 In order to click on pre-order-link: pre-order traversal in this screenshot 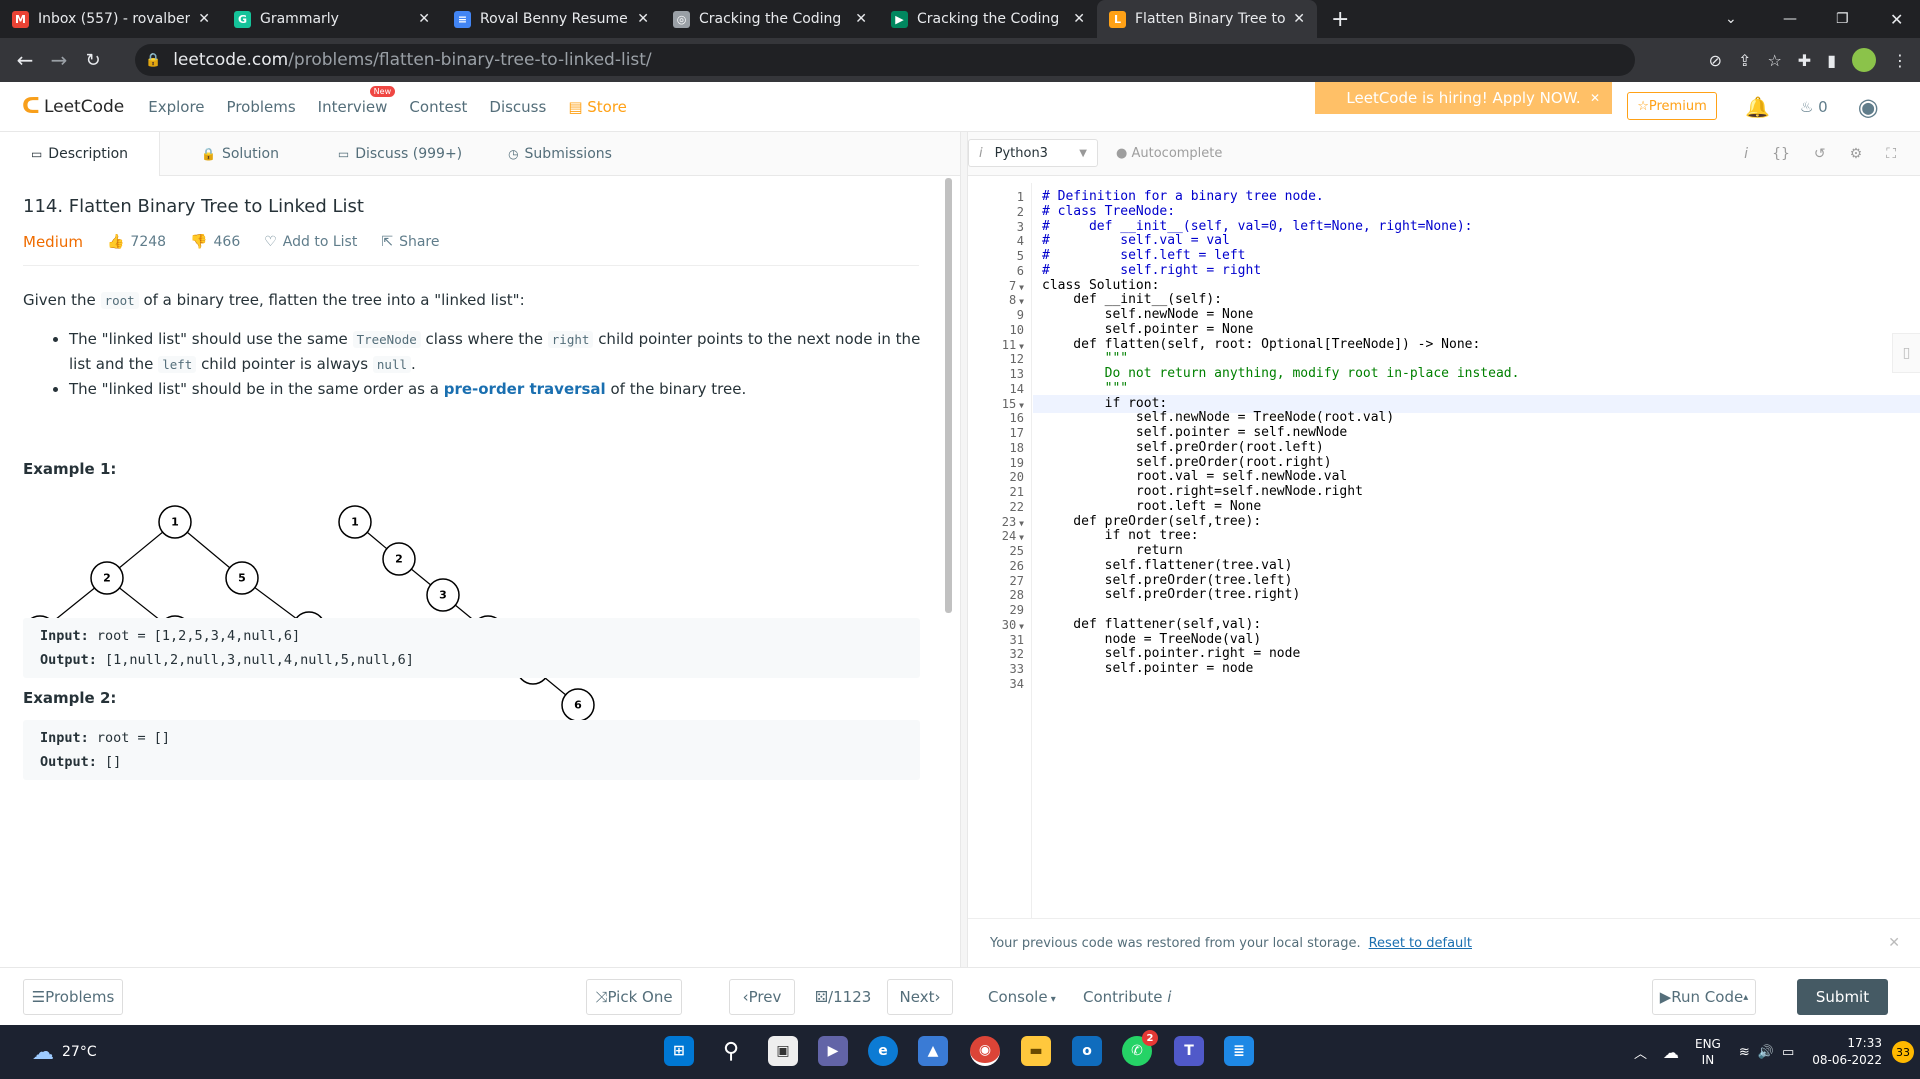, I will do `click(525, 389)`.